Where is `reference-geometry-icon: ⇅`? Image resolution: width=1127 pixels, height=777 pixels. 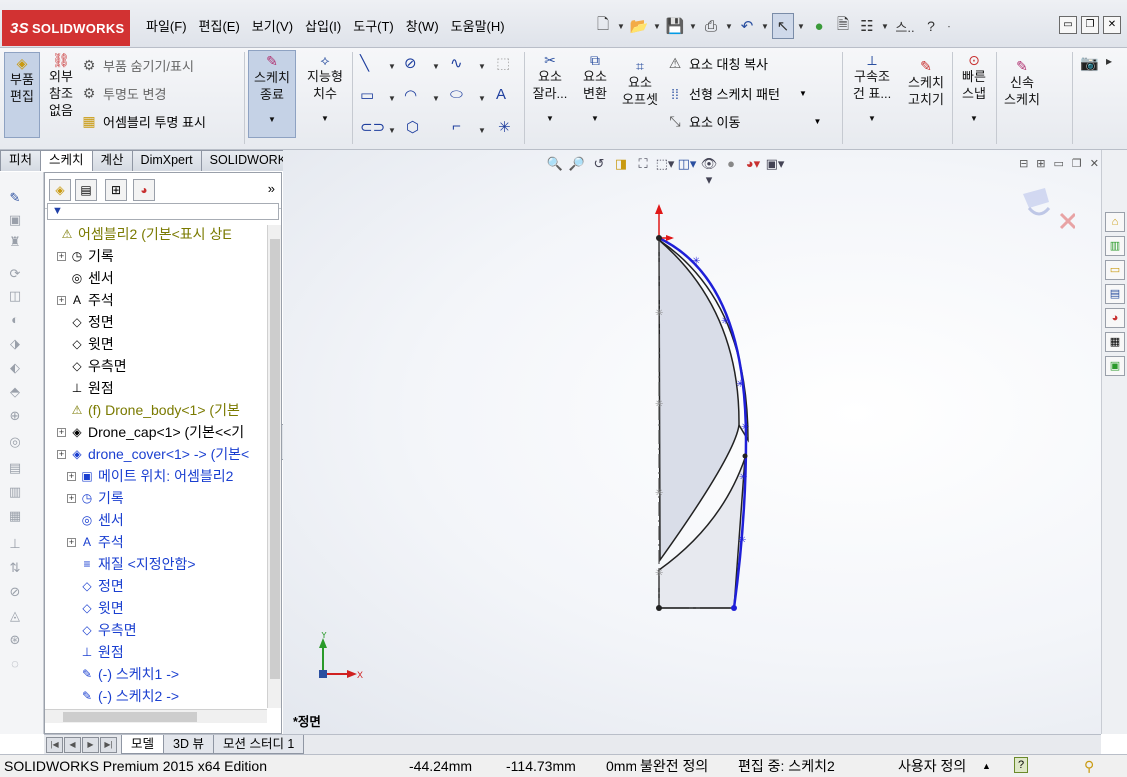 reference-geometry-icon: ⇅ is located at coordinates (15, 569).